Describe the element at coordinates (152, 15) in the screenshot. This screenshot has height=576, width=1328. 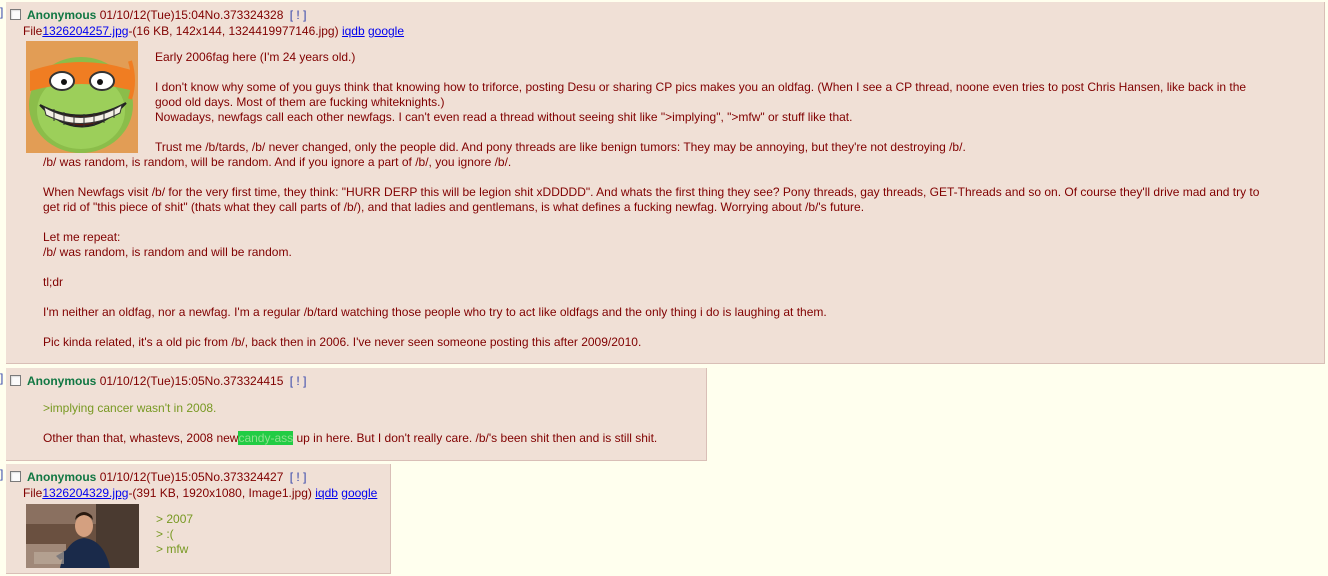
I see `post-datetime: 01/10/12(Tue)15:04` at that location.